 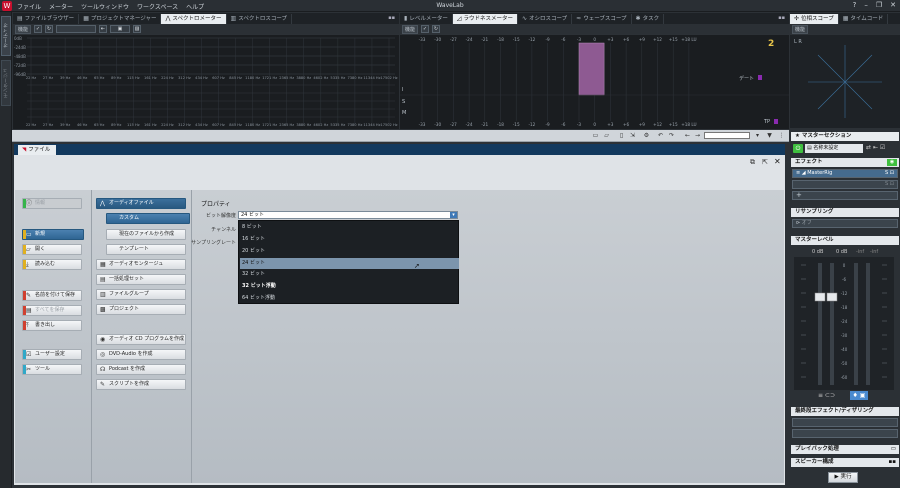 I want to click on snapshot-icon: ▨, so click(x=137, y=29).